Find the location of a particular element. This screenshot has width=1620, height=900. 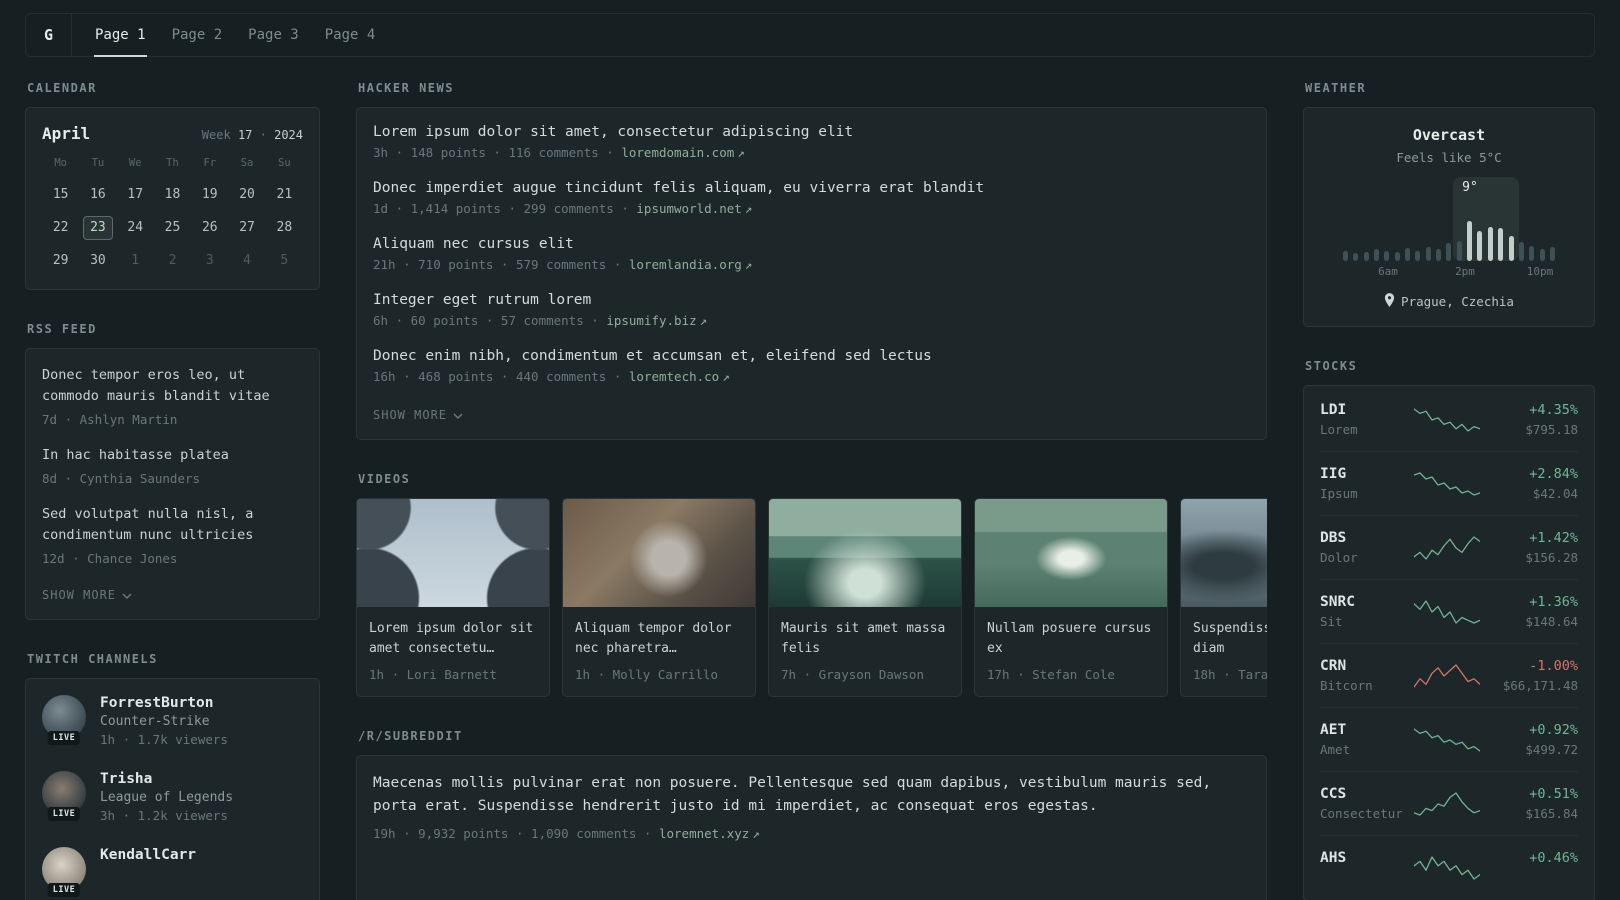

tab-page-4: Page 4 is located at coordinates (350, 35).